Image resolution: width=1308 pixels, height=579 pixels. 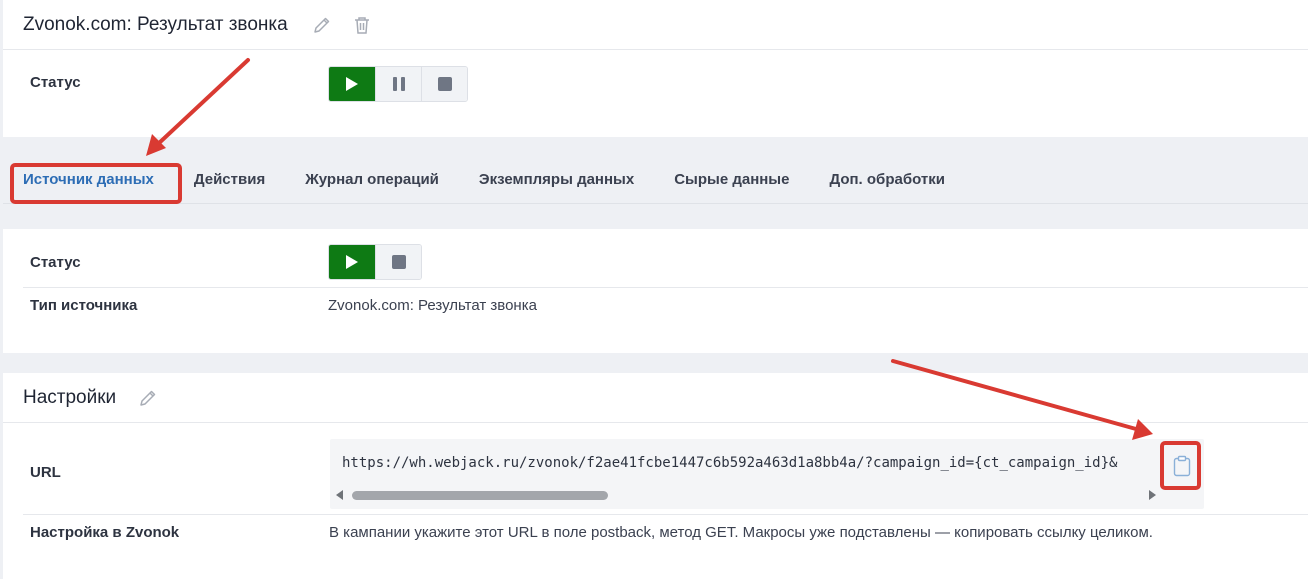 I want to click on scroll-left-icon, so click(x=339, y=495).